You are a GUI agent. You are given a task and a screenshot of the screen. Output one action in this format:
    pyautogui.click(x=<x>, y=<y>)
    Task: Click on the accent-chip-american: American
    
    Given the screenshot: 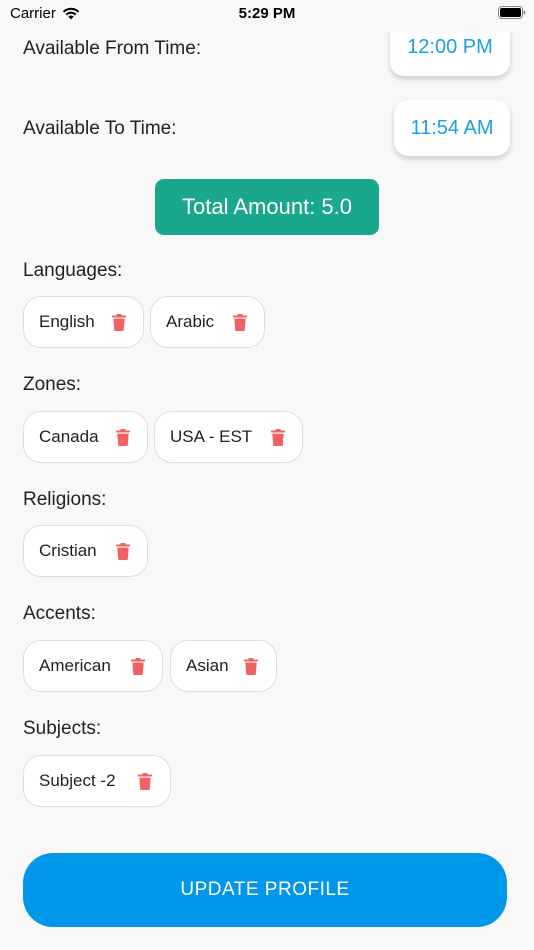 What is the action you would take?
    pyautogui.click(x=93, y=666)
    